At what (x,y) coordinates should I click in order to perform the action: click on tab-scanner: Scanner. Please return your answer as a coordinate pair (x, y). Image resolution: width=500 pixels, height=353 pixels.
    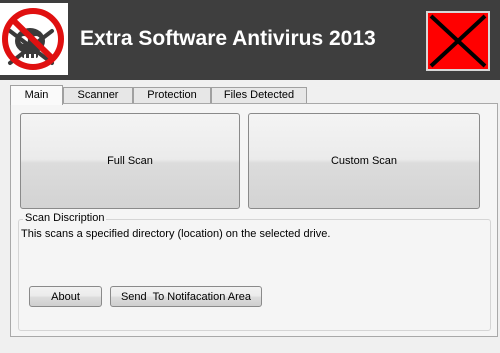
    Looking at the image, I should click on (98, 95).